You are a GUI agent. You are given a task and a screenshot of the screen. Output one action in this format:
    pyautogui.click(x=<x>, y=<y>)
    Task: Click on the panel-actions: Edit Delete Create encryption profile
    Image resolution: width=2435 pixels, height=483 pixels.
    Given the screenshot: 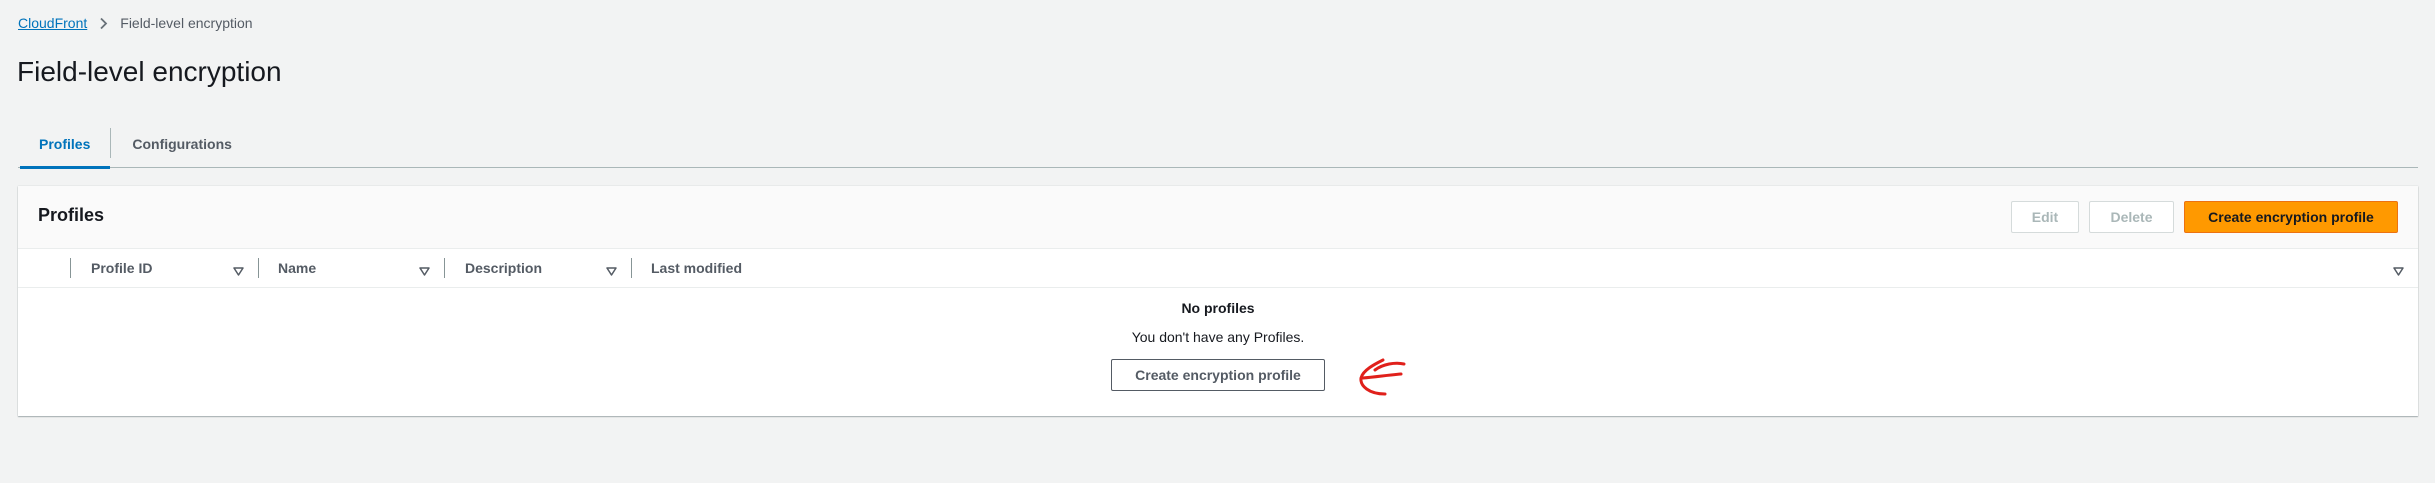 What is the action you would take?
    pyautogui.click(x=2199, y=217)
    